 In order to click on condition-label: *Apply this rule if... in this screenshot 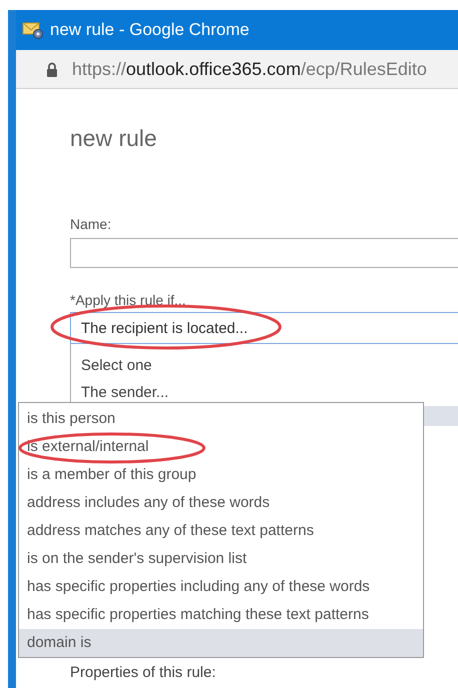, I will do `click(128, 300)`.